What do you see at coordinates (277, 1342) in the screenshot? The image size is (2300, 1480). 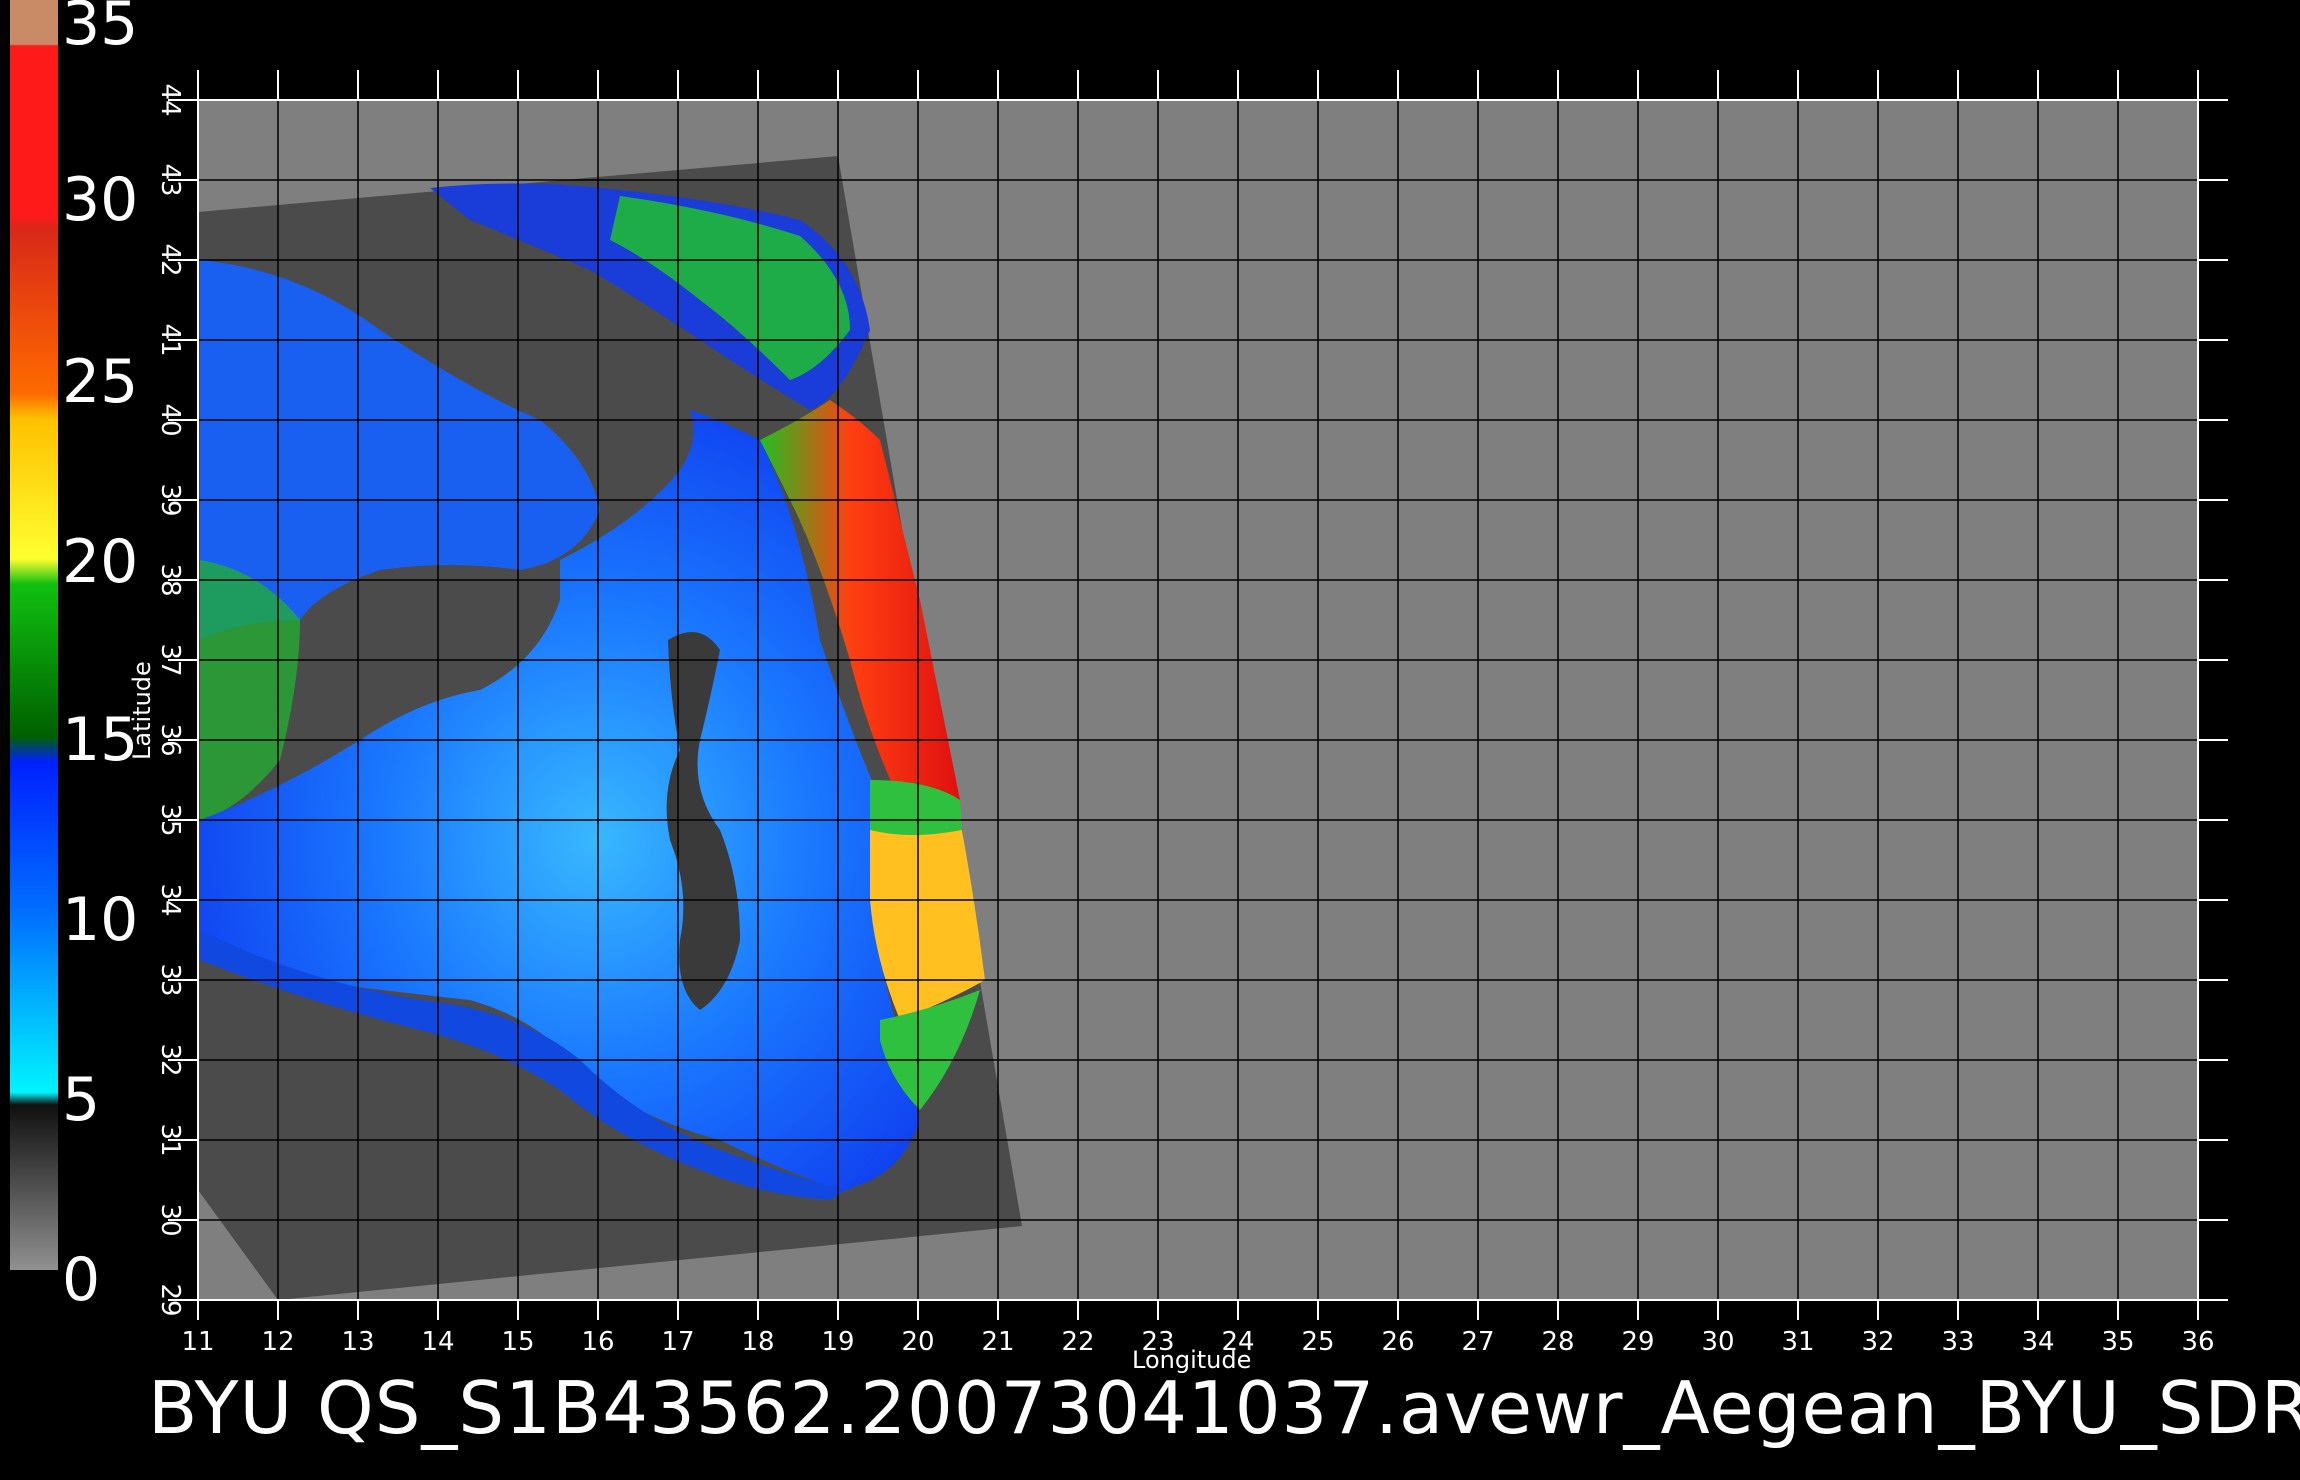 I see `lon-tick-label: 12` at bounding box center [277, 1342].